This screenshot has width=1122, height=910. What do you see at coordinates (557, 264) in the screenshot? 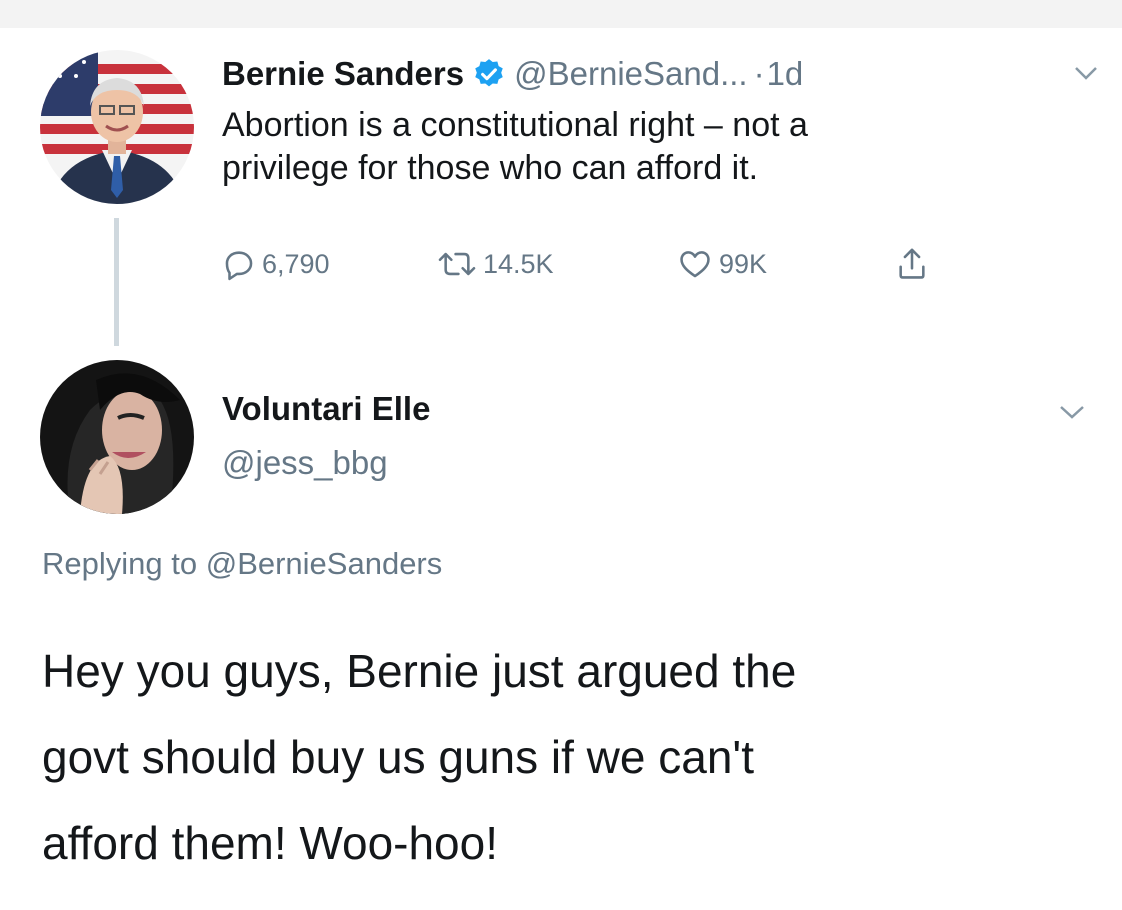
I see `retweet-button: 14.5K` at bounding box center [557, 264].